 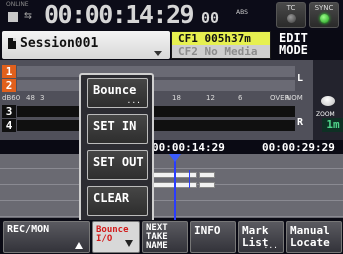 What do you see at coordinates (118, 162) in the screenshot?
I see `set-out-label: SET OUT` at bounding box center [118, 162].